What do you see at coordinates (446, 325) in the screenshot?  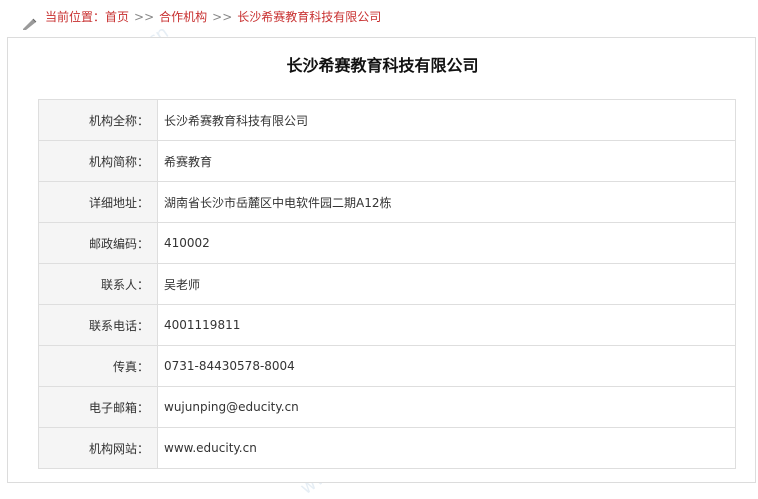 I see `field-value: 4001119811` at bounding box center [446, 325].